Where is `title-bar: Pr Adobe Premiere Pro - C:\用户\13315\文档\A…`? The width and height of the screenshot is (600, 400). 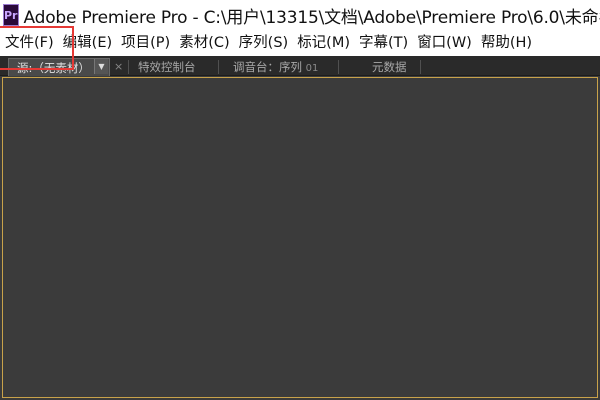
title-bar: Pr Adobe Premiere Pro - C:\用户\13315\文档\A… is located at coordinates (300, 15).